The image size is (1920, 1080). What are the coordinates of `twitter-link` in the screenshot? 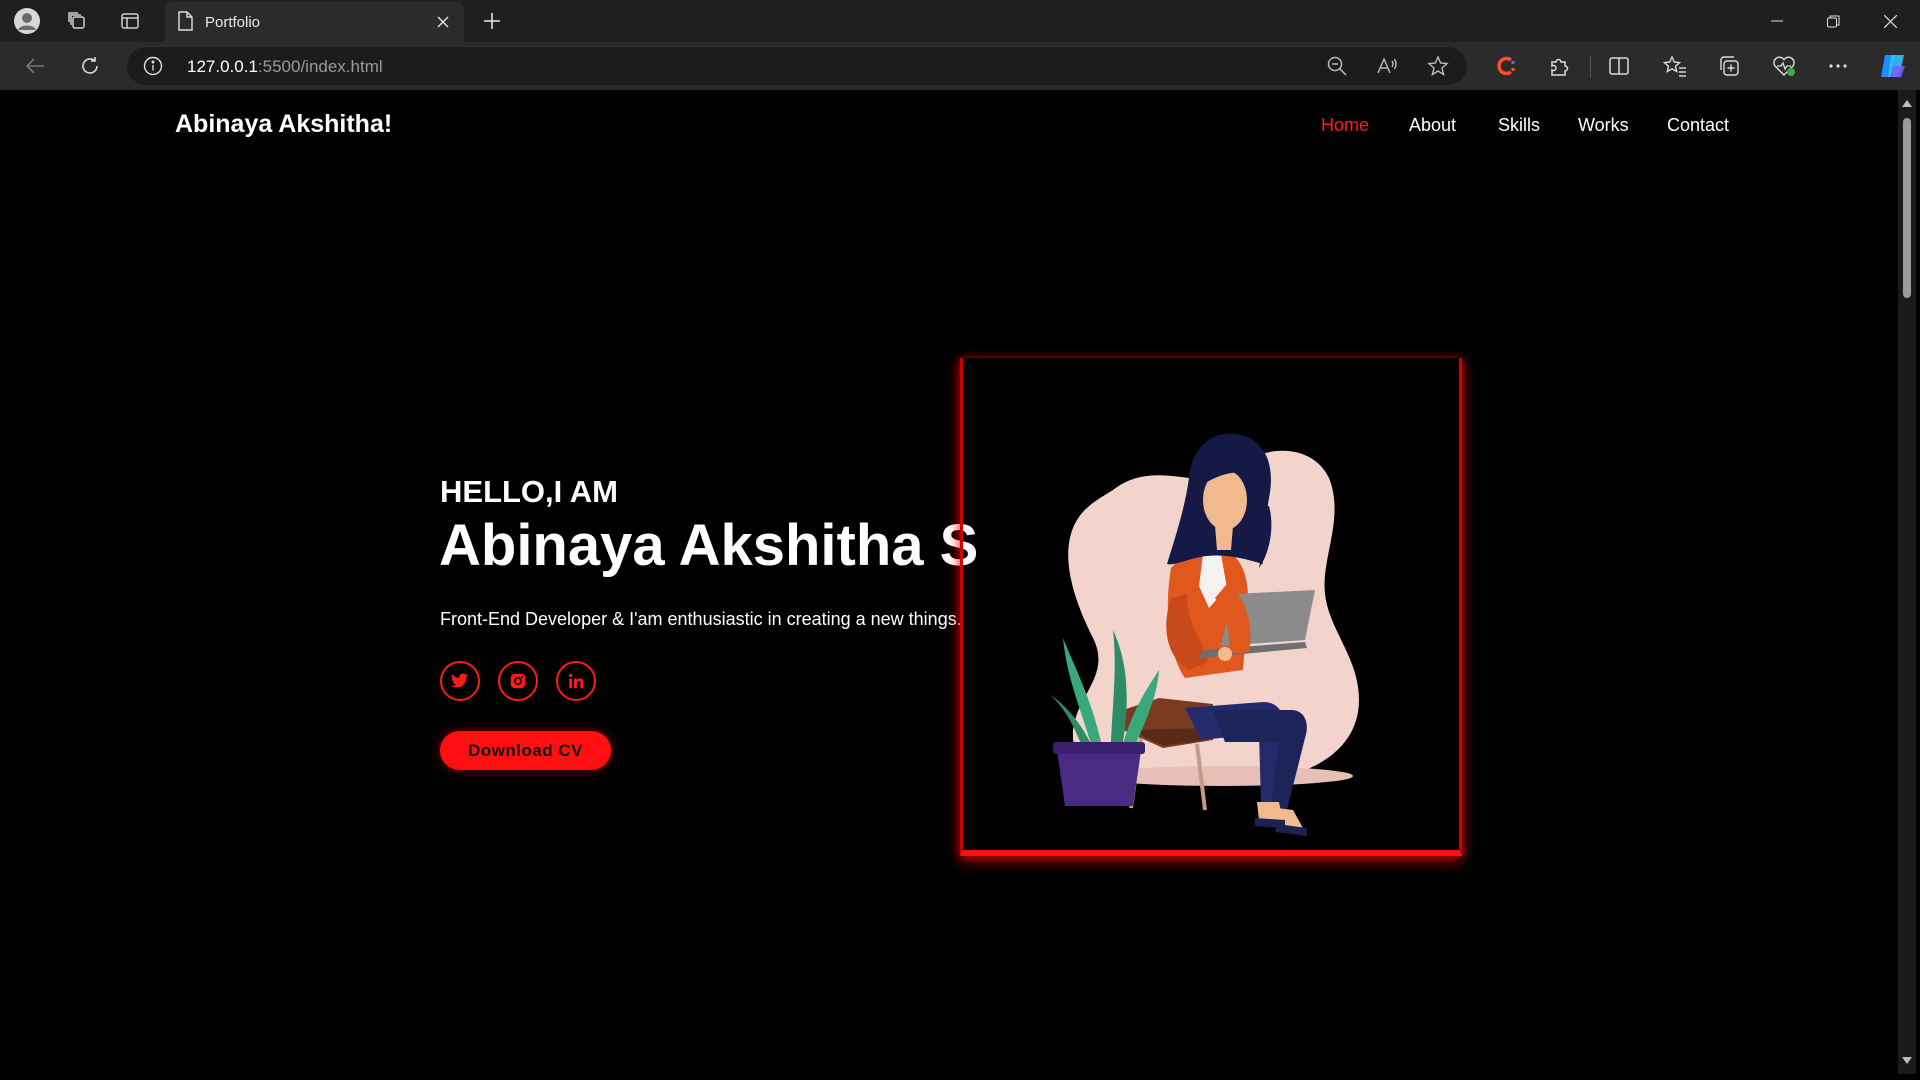 It's located at (460, 681).